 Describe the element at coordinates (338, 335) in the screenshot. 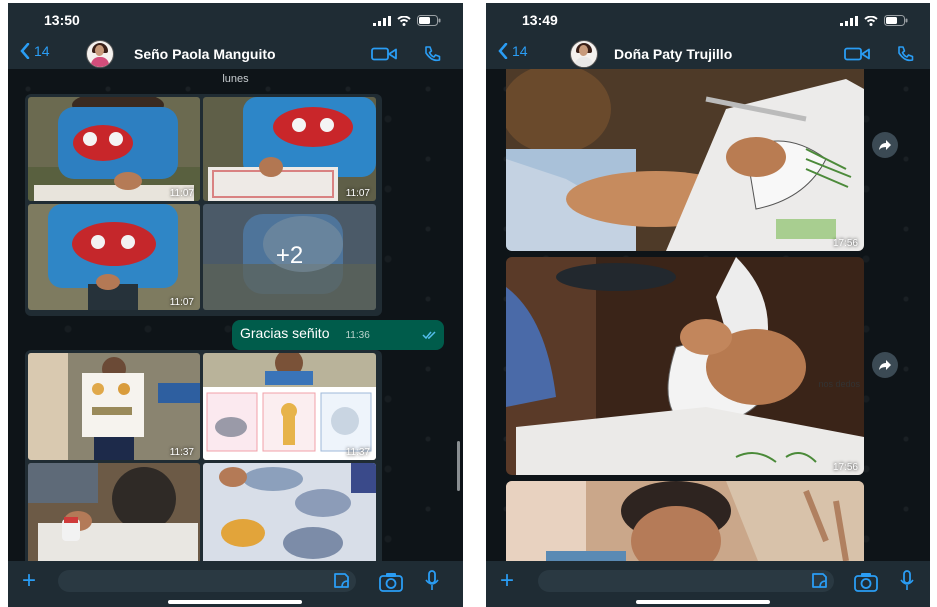

I see `outgoing-message: Gracias señito 11:36` at that location.